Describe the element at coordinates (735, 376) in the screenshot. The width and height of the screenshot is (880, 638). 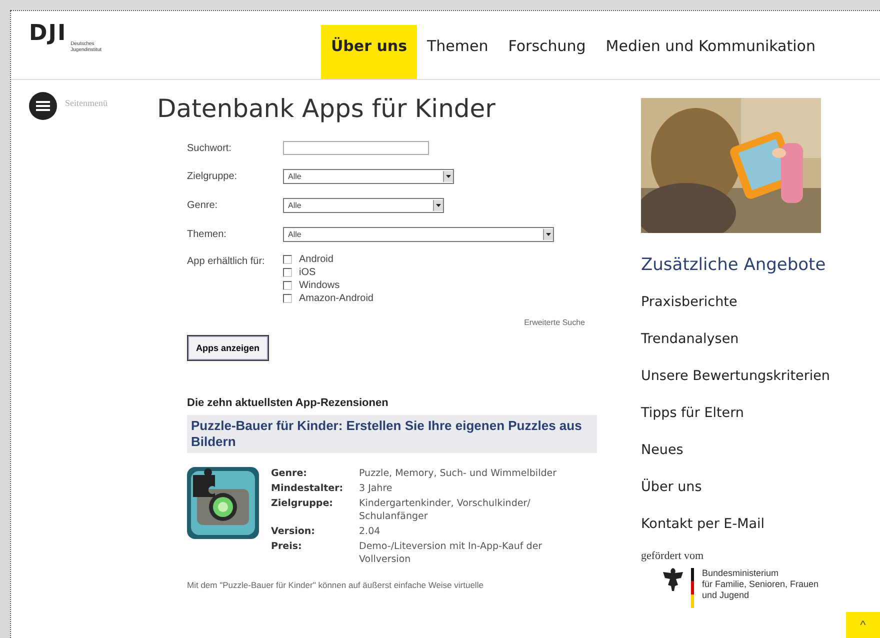
I see `sidebar-link: Unsere Bewertungskriterien` at that location.